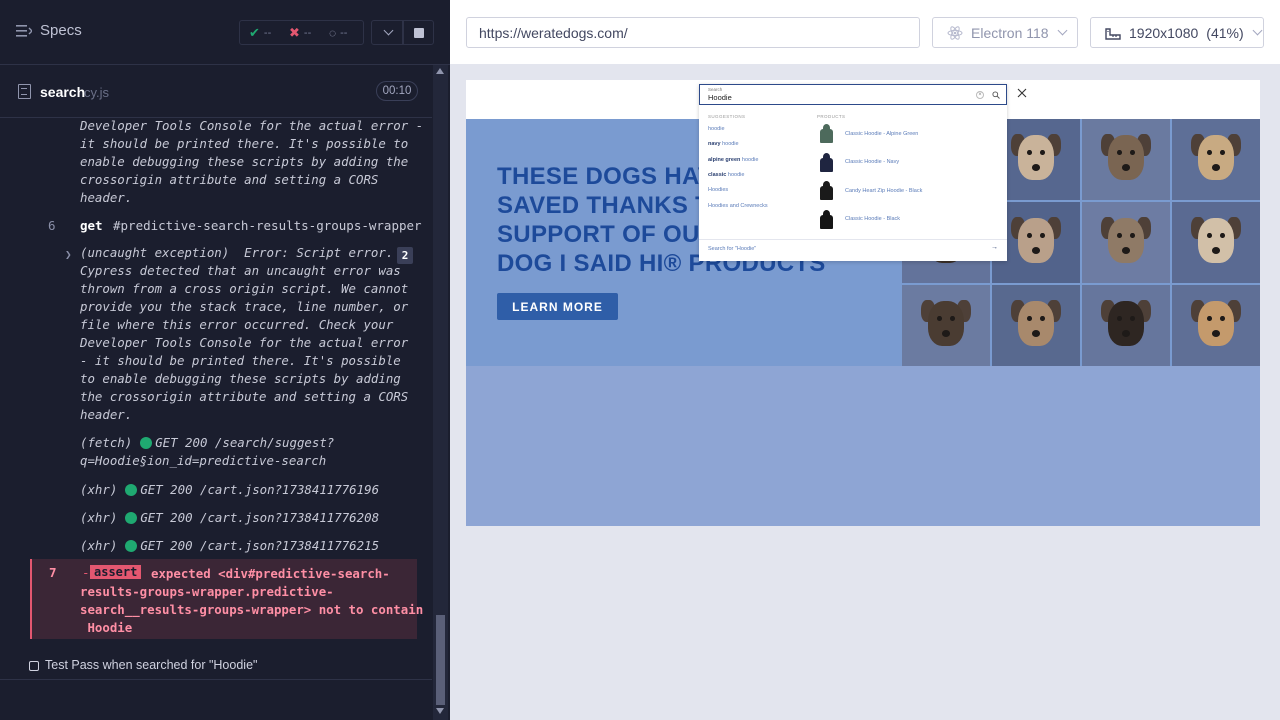 Image resolution: width=1280 pixels, height=720 pixels. I want to click on scroll-down-icon, so click(440, 711).